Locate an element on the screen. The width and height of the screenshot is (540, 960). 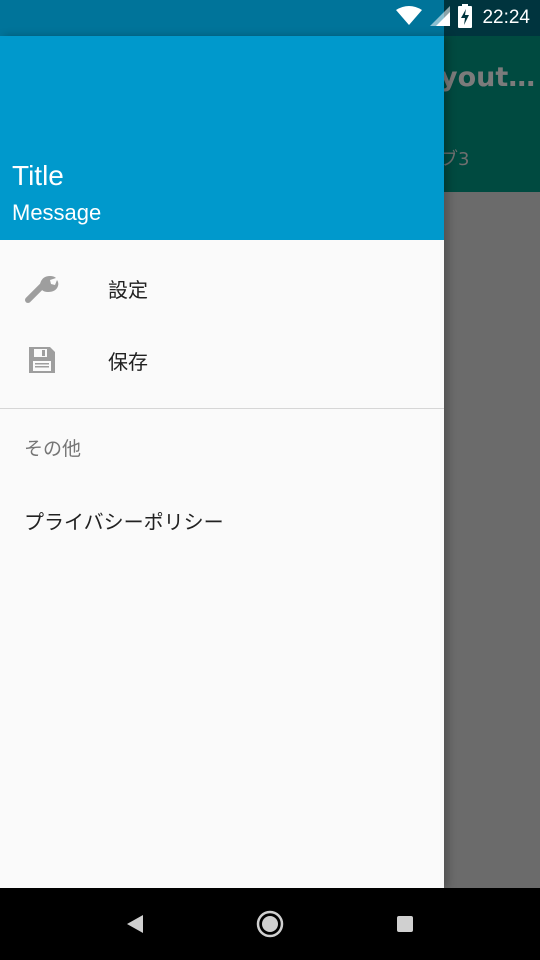
section-header-other: その他 is located at coordinates (53, 449).